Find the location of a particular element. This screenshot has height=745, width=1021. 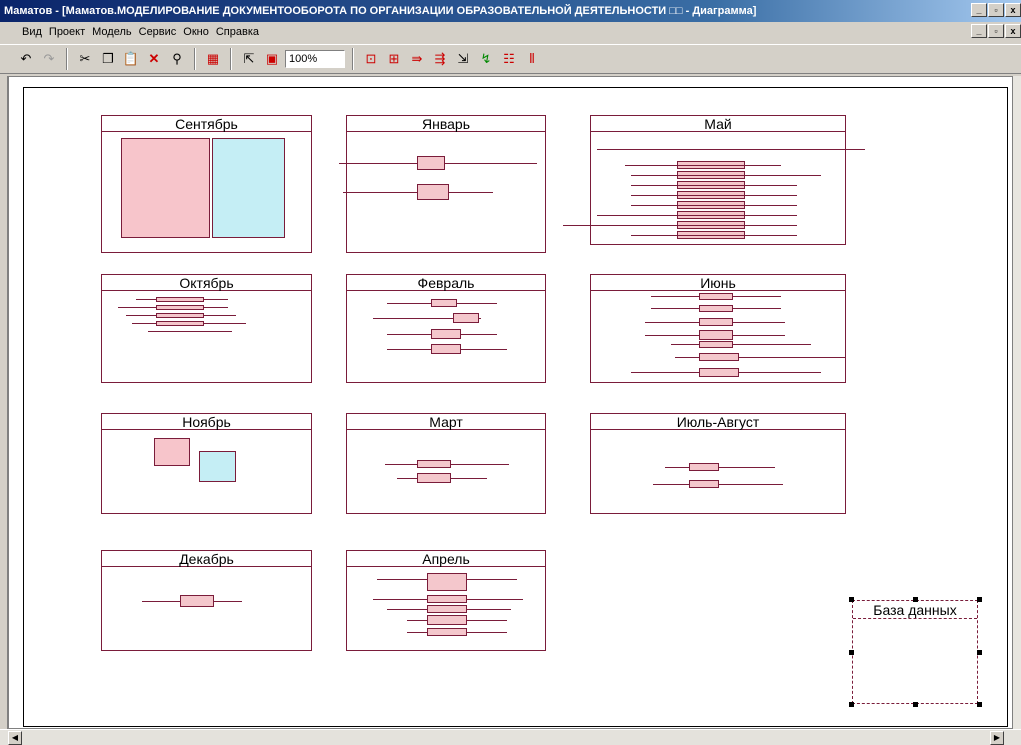

align-icon: ☷ is located at coordinates (509, 59).